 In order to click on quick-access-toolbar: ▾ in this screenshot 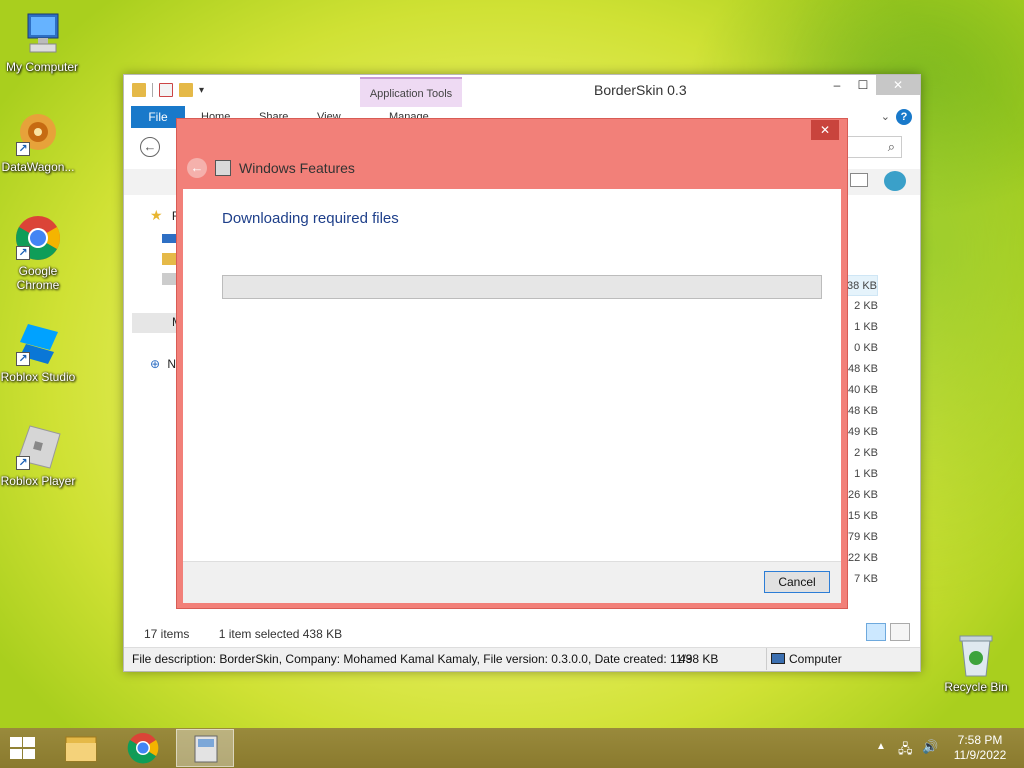, I will do `click(168, 90)`.